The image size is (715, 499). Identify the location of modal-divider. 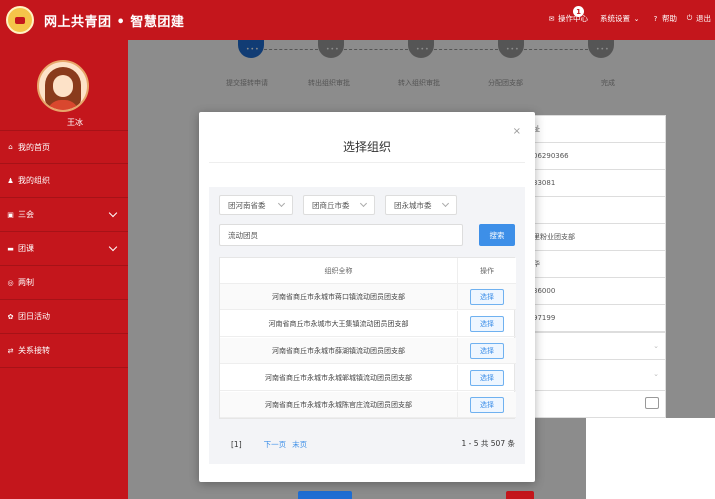
(367, 162).